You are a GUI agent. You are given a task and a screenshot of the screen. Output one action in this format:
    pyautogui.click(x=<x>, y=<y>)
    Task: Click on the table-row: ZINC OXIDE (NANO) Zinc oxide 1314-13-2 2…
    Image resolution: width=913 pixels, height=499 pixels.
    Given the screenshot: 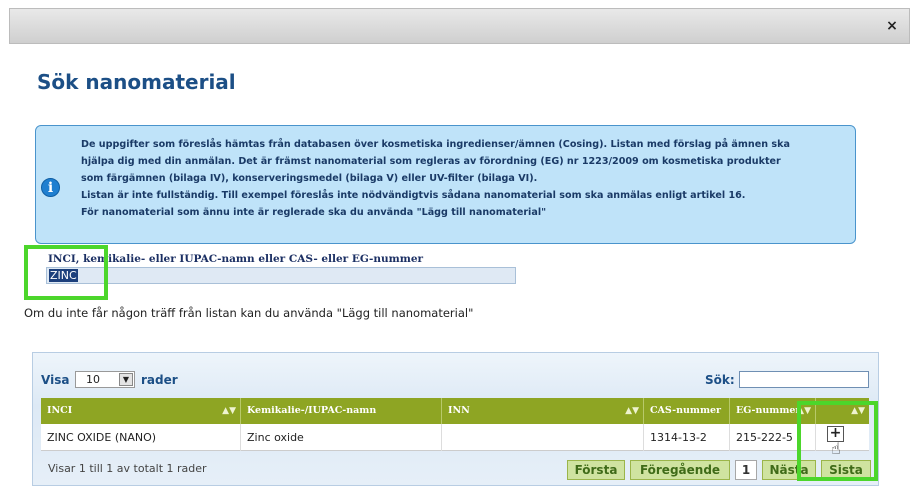 What is the action you would take?
    pyautogui.click(x=455, y=437)
    